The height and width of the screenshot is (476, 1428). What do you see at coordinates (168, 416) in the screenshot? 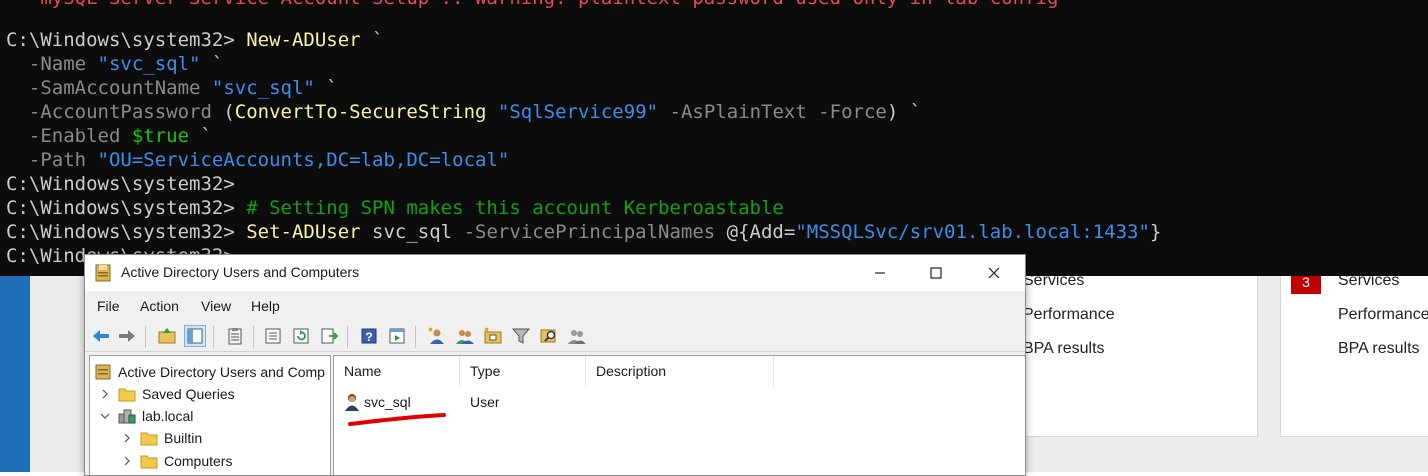
I see `tree-item-label: lab.local` at bounding box center [168, 416].